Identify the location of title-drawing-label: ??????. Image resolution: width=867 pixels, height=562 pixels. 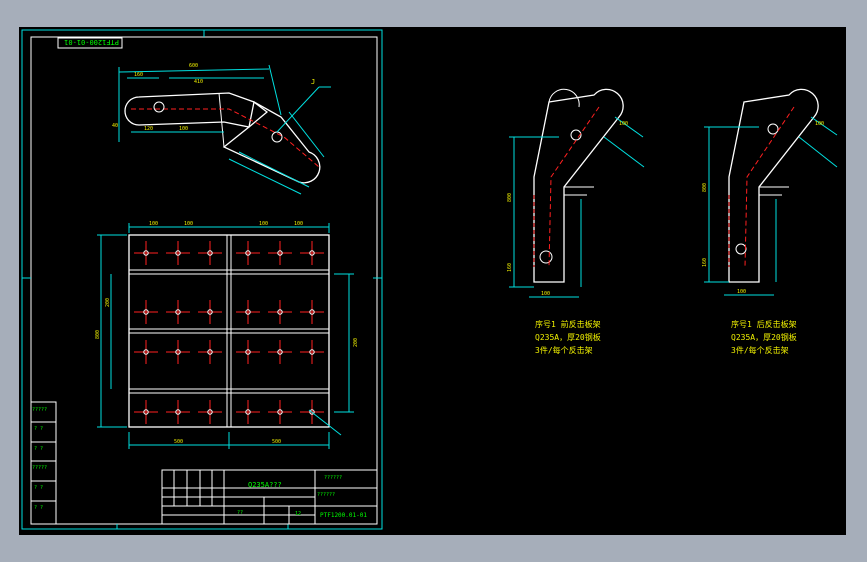
(326, 495).